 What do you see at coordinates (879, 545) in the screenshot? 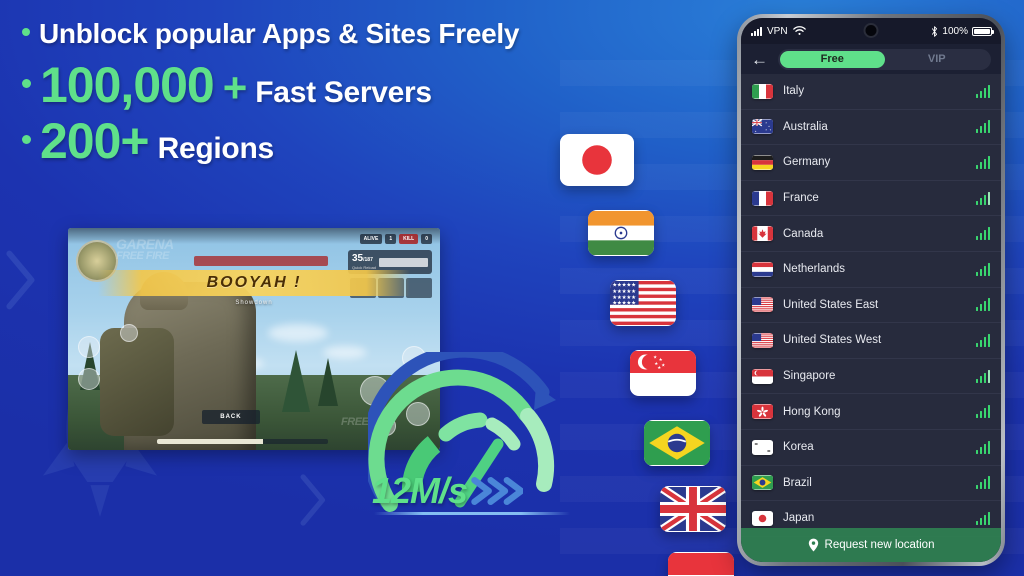
I see `request-new-location-label: Request new location` at bounding box center [879, 545].